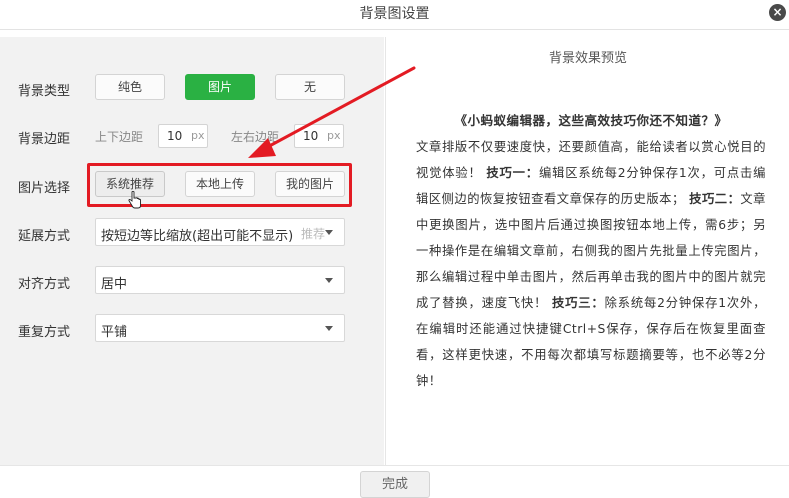  Describe the element at coordinates (130, 87) in the screenshot. I see `bg-type-solid-button: 纯色` at that location.